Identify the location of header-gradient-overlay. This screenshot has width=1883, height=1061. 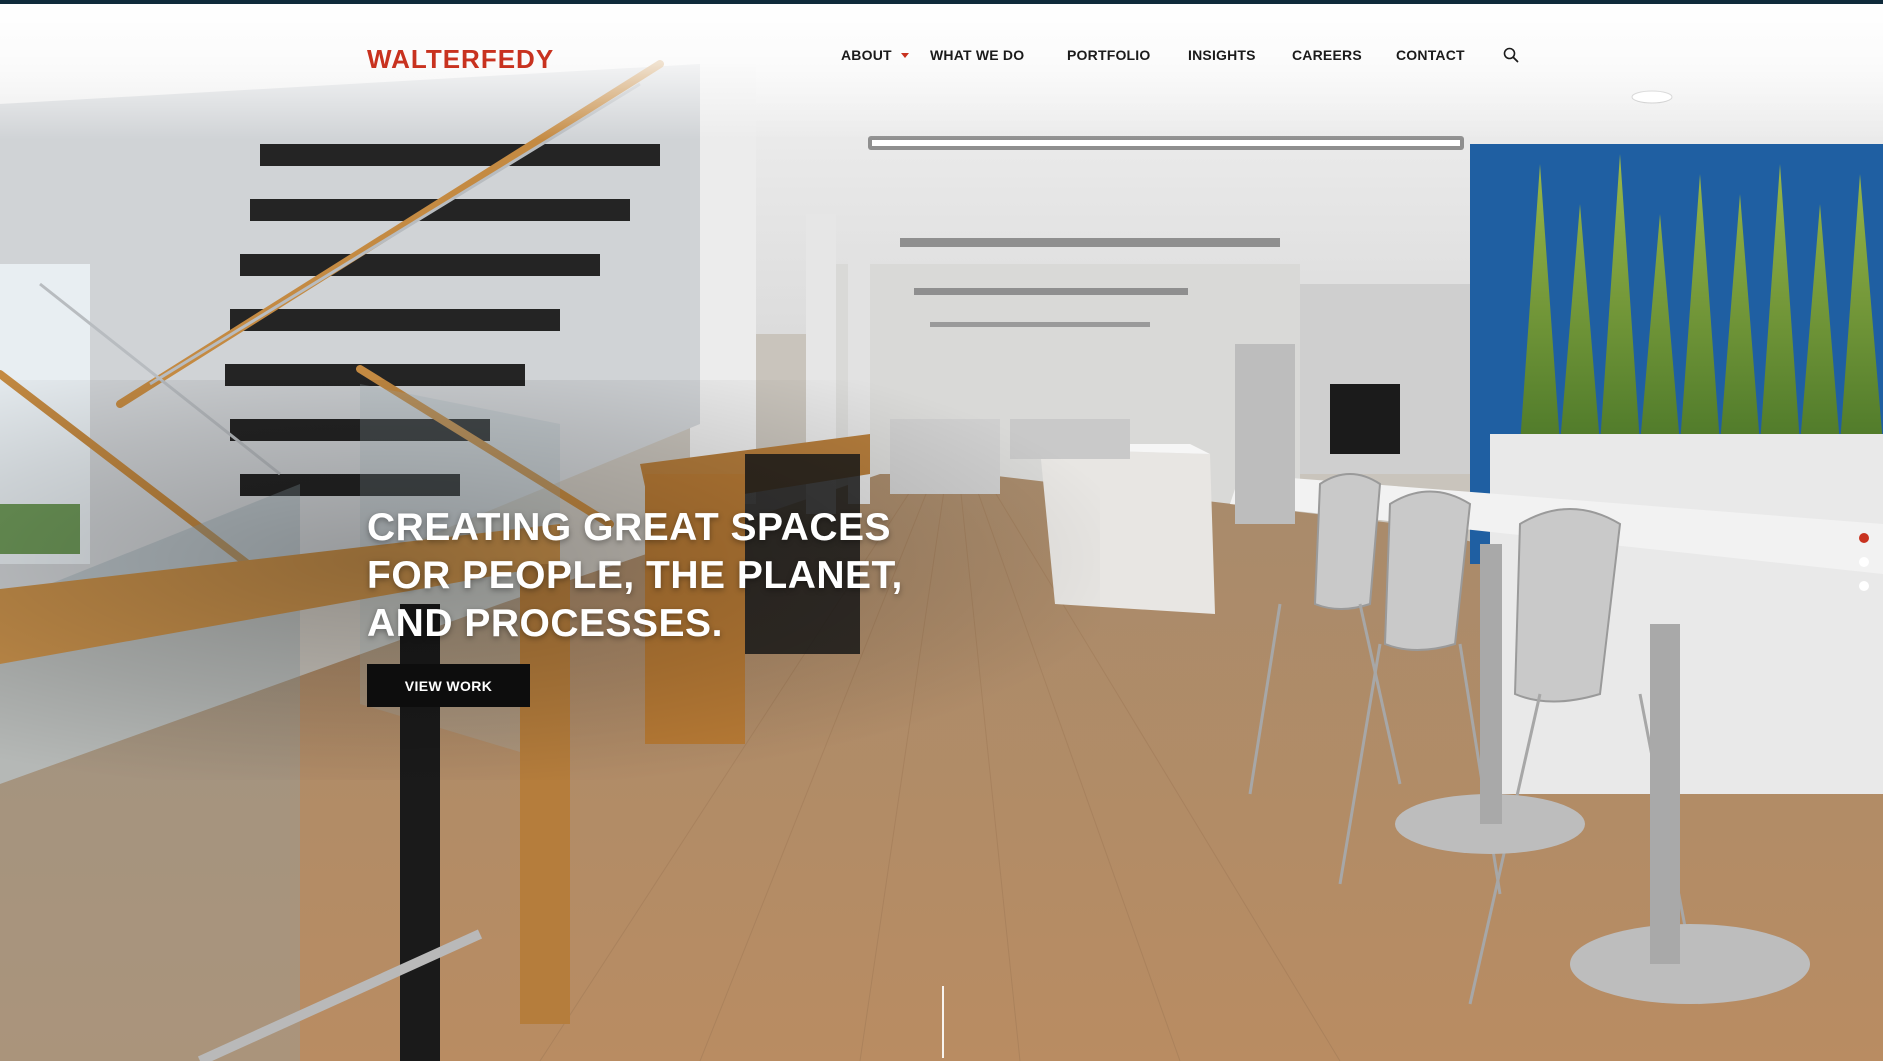
(941, 70).